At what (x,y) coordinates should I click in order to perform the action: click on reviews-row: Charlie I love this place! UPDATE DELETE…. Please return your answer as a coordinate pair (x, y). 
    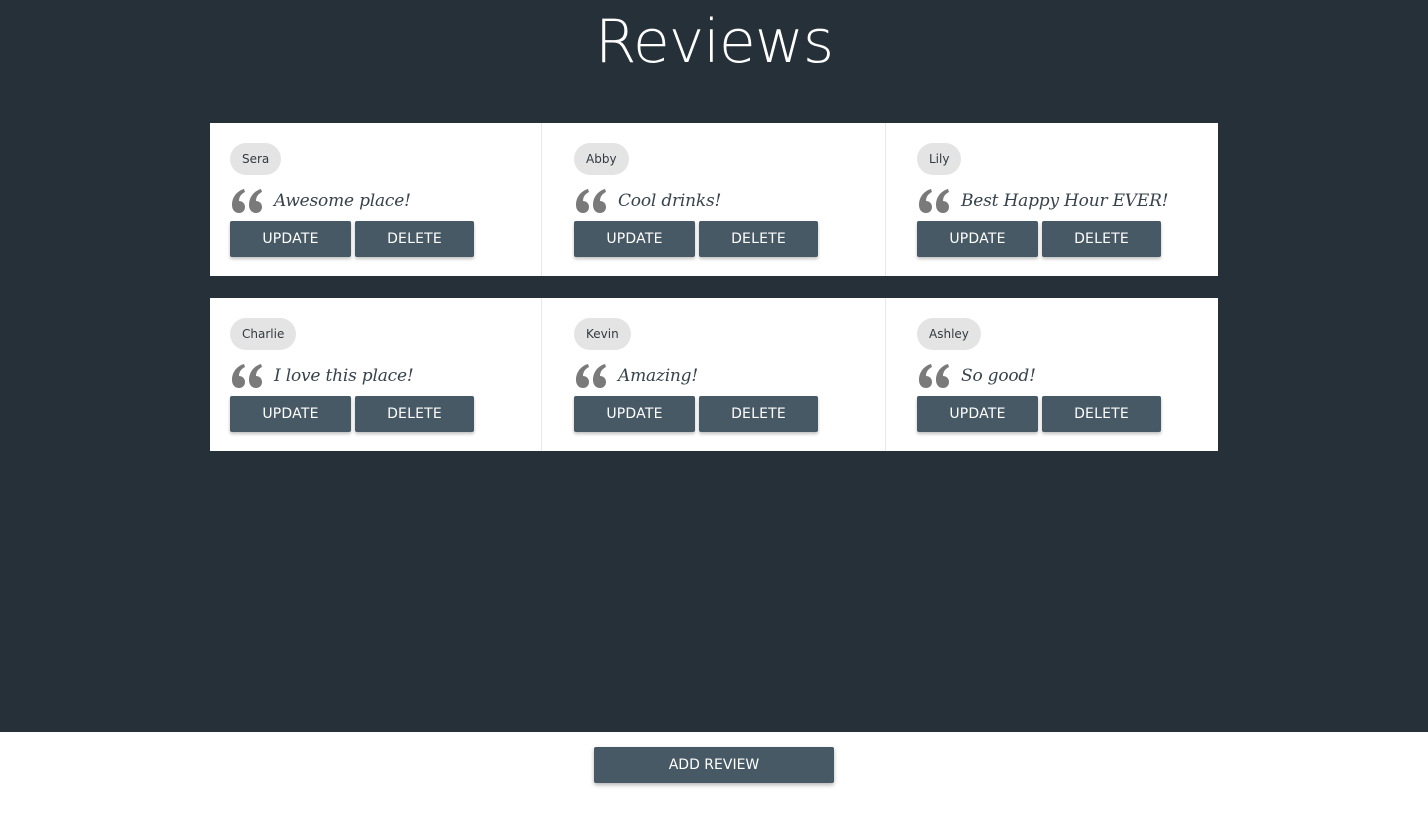
    Looking at the image, I should click on (714, 374).